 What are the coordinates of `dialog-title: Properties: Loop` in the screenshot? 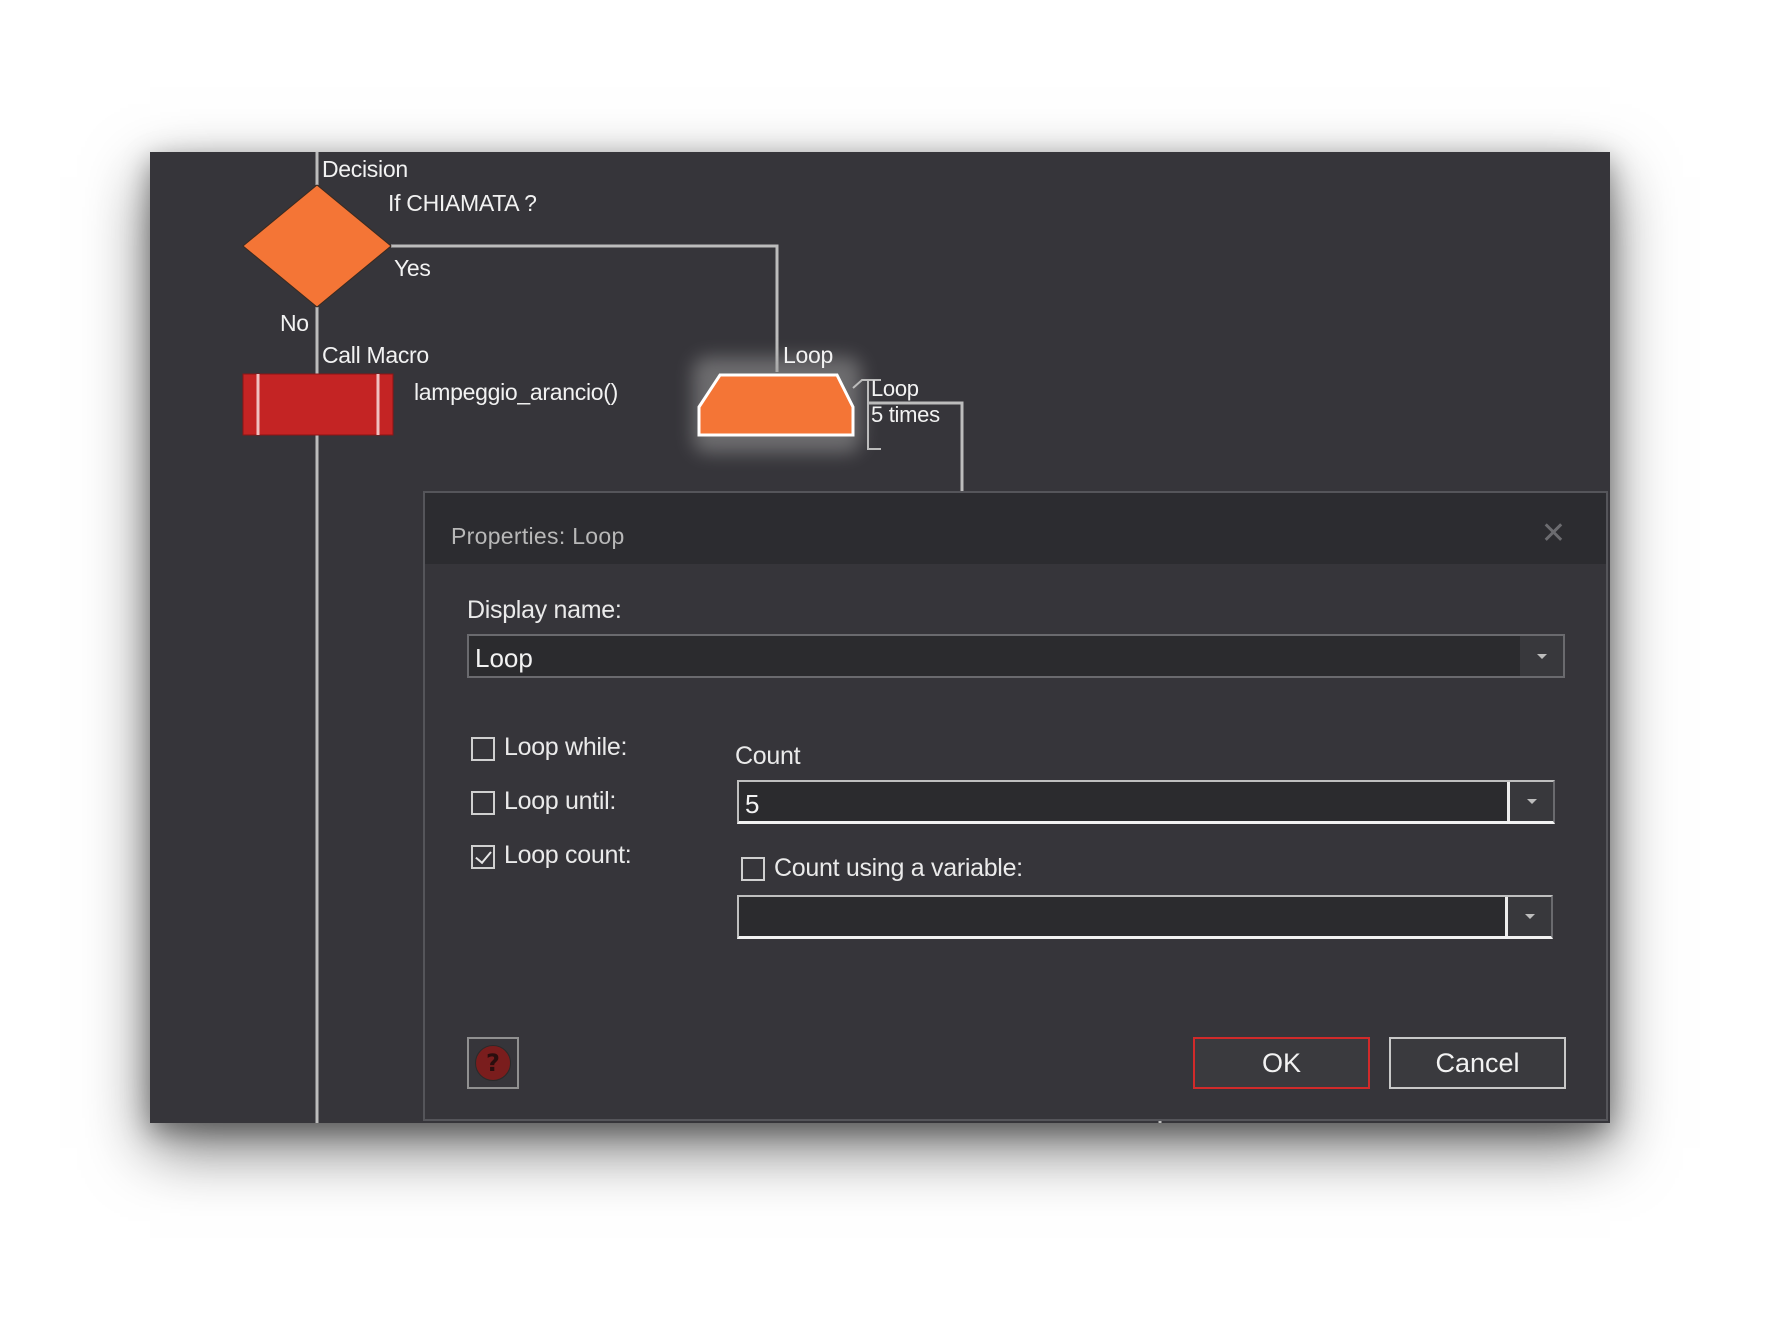 It's located at (538, 536).